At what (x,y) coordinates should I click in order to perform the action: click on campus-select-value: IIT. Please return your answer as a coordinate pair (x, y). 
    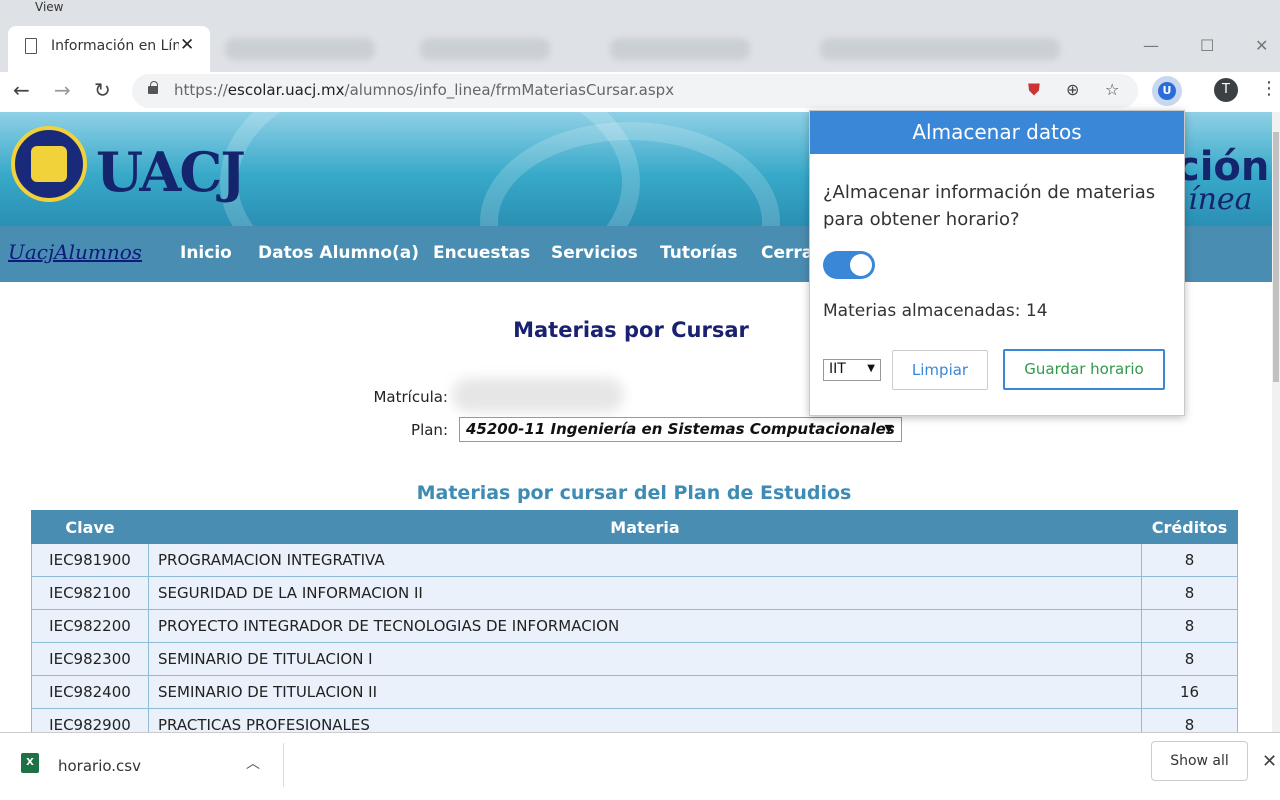
    Looking at the image, I should click on (837, 369).